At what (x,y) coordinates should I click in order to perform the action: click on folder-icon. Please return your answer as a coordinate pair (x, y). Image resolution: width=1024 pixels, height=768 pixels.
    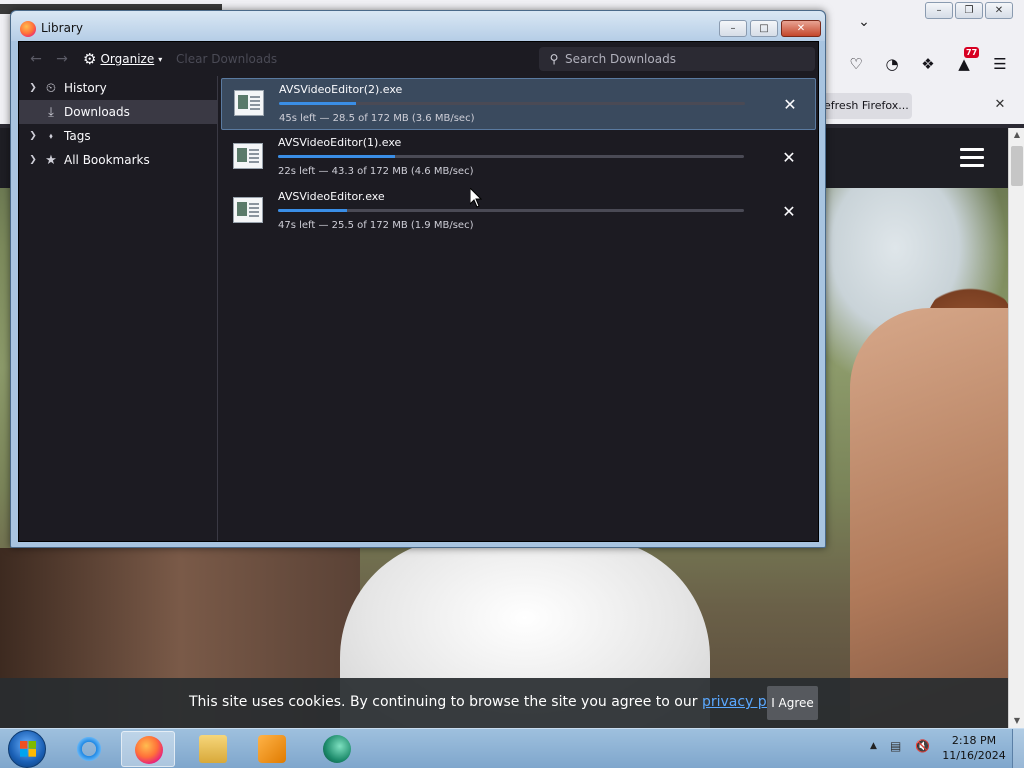
    Looking at the image, I should click on (213, 749).